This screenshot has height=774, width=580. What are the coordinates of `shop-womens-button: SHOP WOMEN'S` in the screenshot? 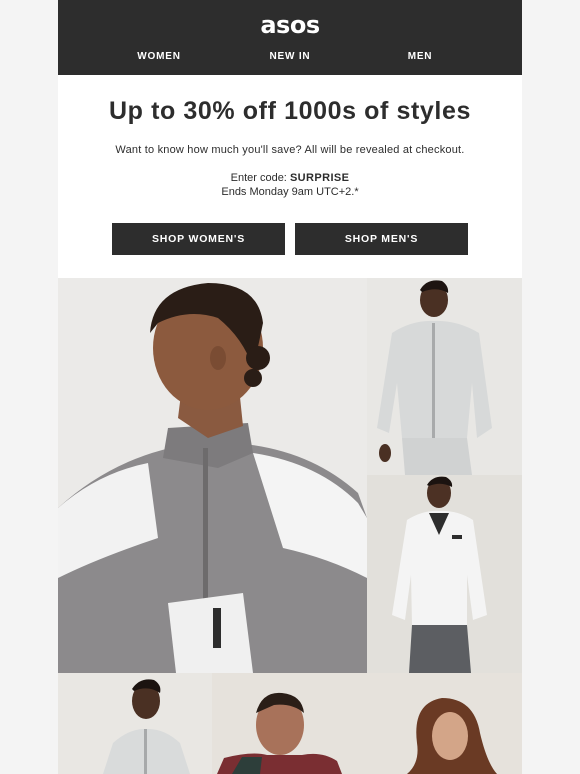 It's located at (198, 239).